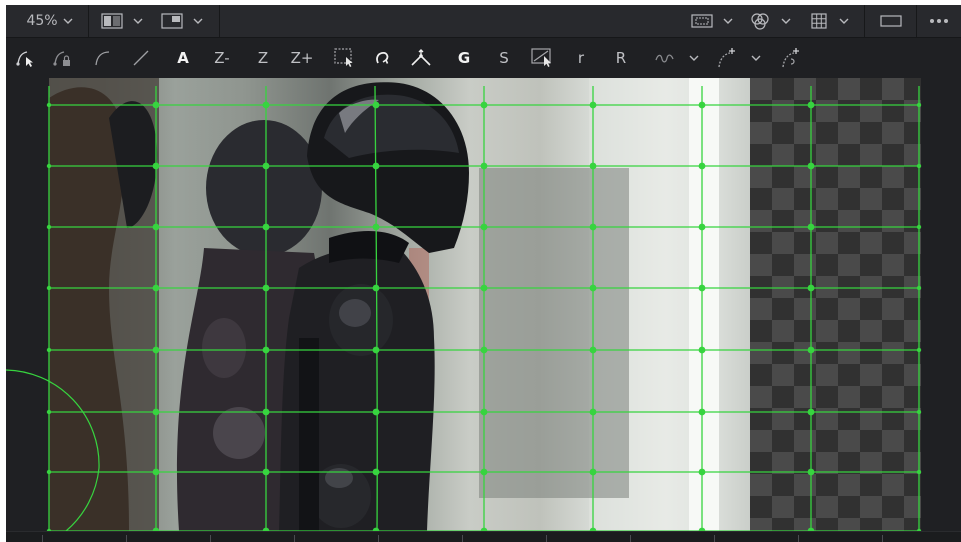  I want to click on select-region-icon, so click(543, 58).